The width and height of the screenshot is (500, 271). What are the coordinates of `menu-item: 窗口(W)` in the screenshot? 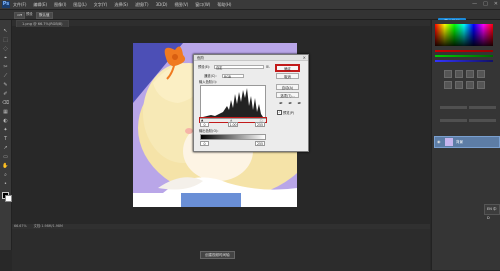 It's located at (202, 4).